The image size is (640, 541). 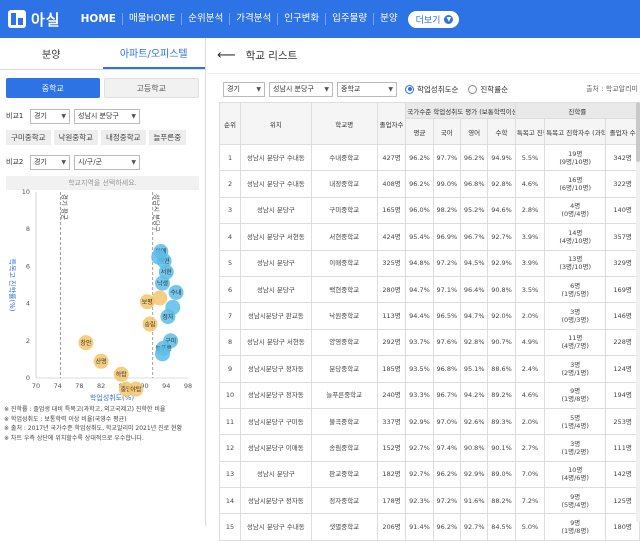 What do you see at coordinates (501, 131) in the screenshot?
I see `header-math: 수학` at bounding box center [501, 131].